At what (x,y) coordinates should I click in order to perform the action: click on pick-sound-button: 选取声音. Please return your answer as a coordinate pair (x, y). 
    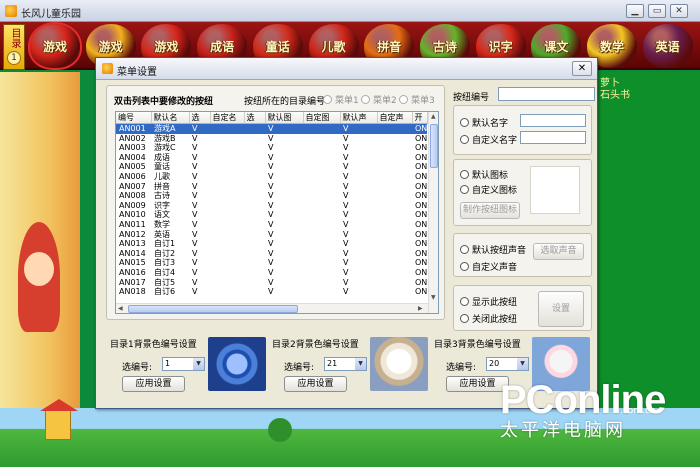
    Looking at the image, I should click on (558, 251).